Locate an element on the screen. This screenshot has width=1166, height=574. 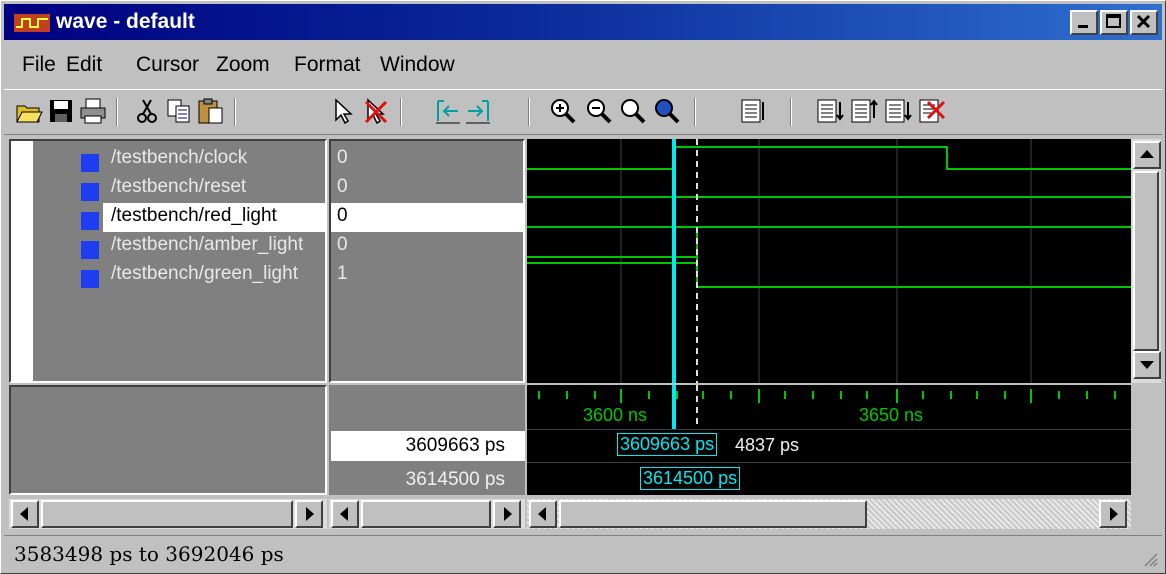
wave-app-icon is located at coordinates (32, 23).